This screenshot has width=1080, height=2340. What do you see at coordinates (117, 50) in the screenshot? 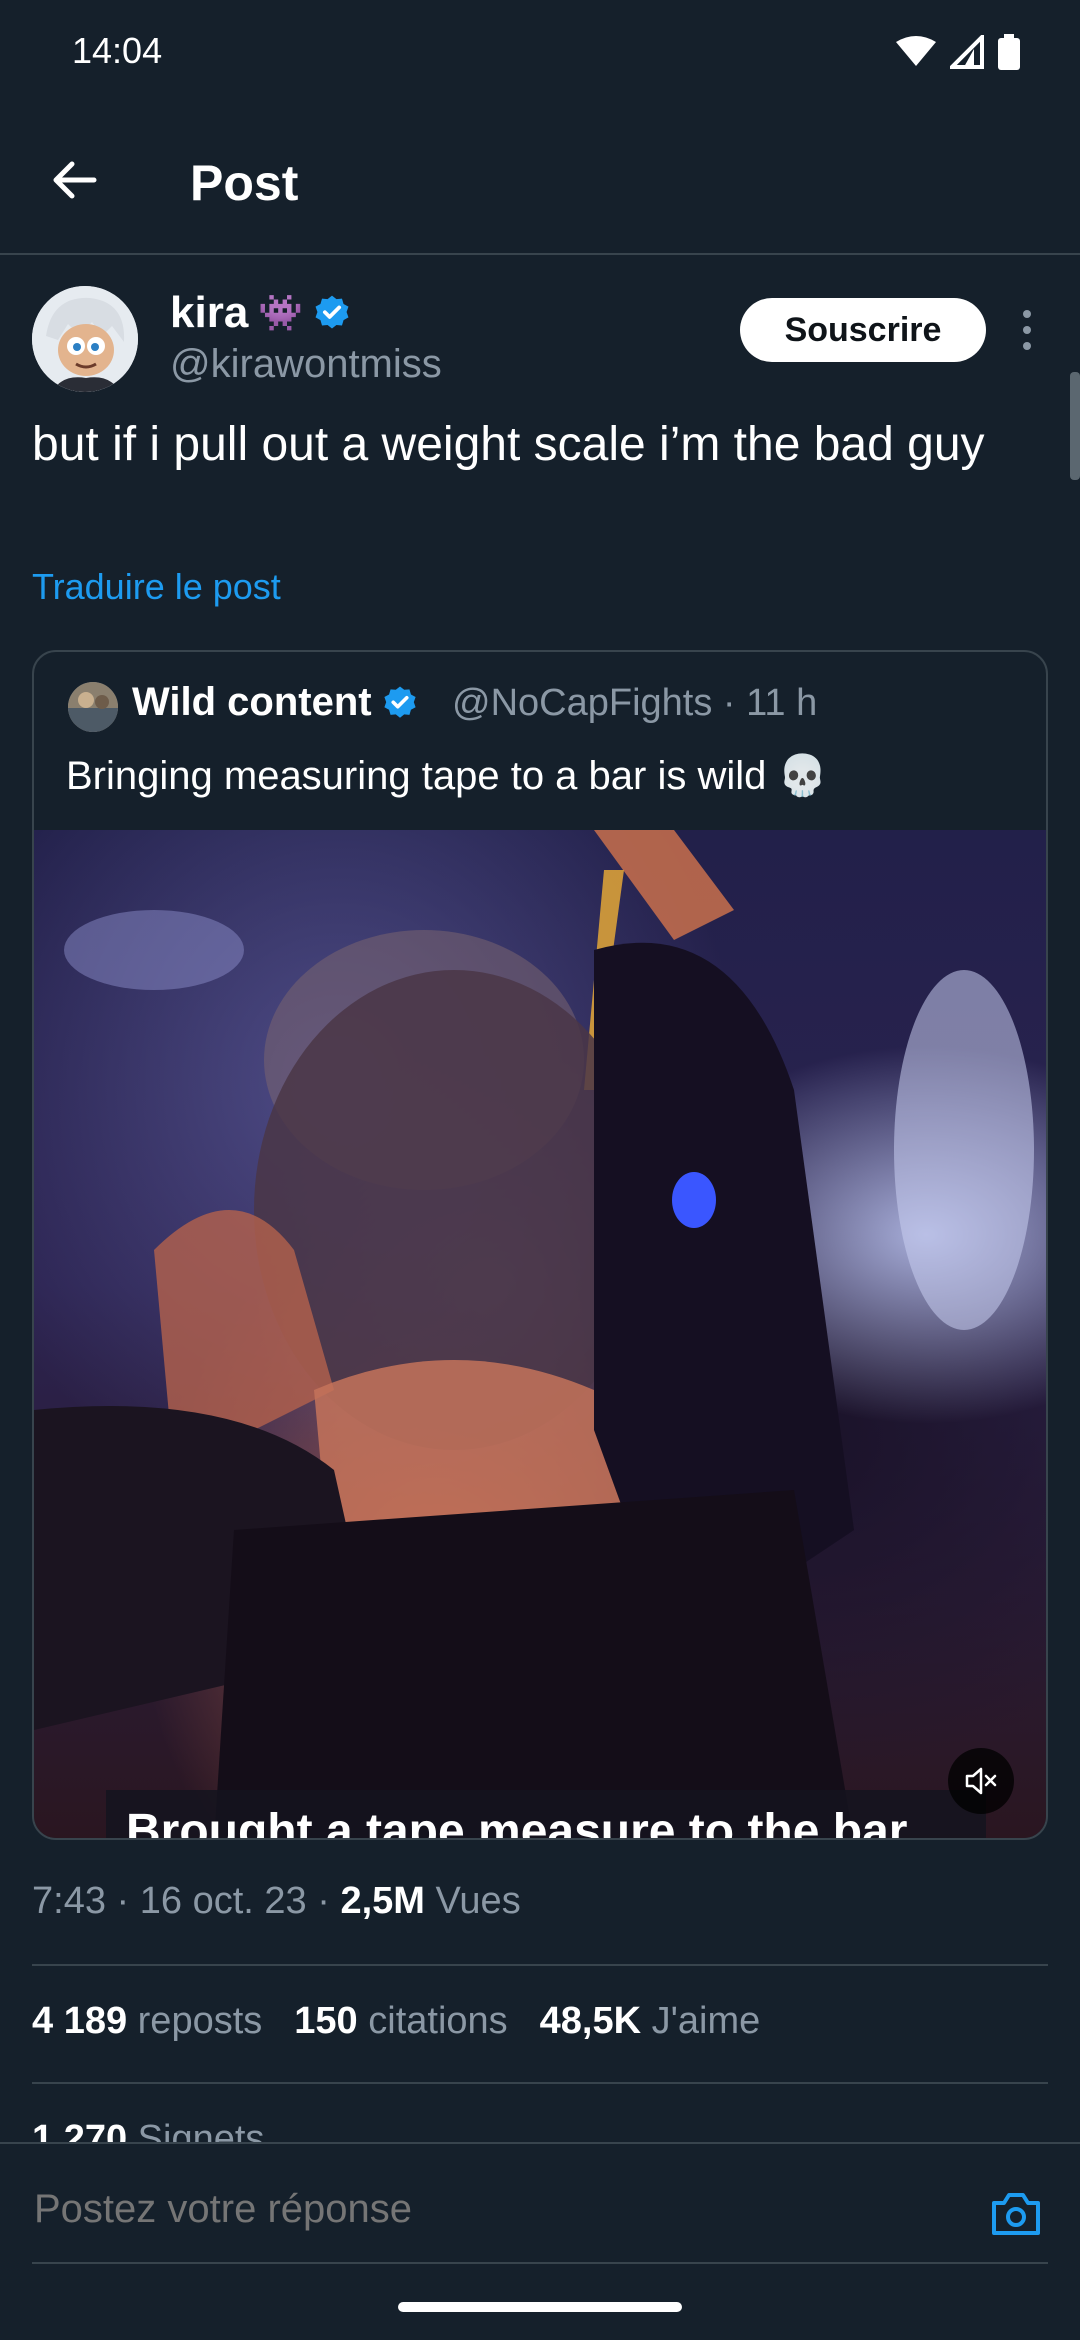
I see `status-time: 14:04` at bounding box center [117, 50].